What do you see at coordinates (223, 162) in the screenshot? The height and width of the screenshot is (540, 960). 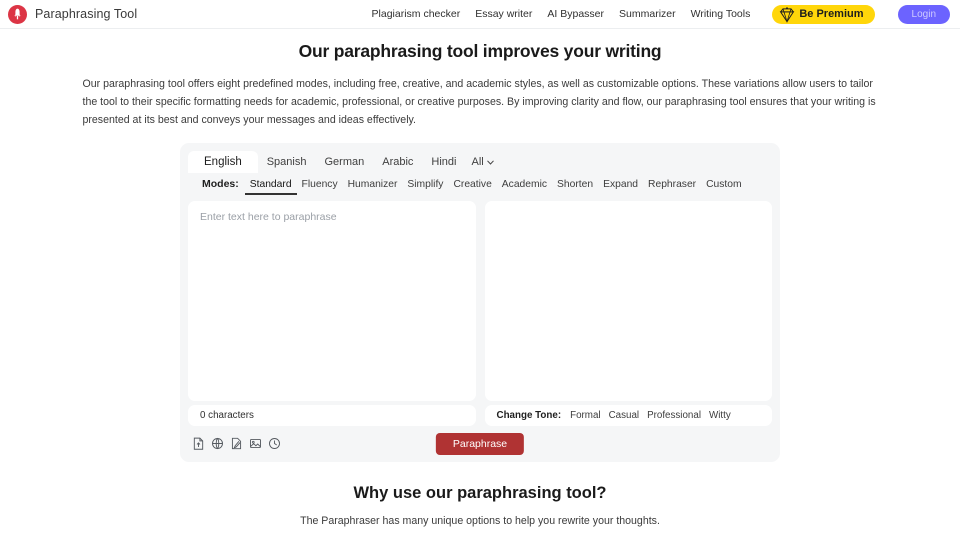 I see `language-tab-english: English` at bounding box center [223, 162].